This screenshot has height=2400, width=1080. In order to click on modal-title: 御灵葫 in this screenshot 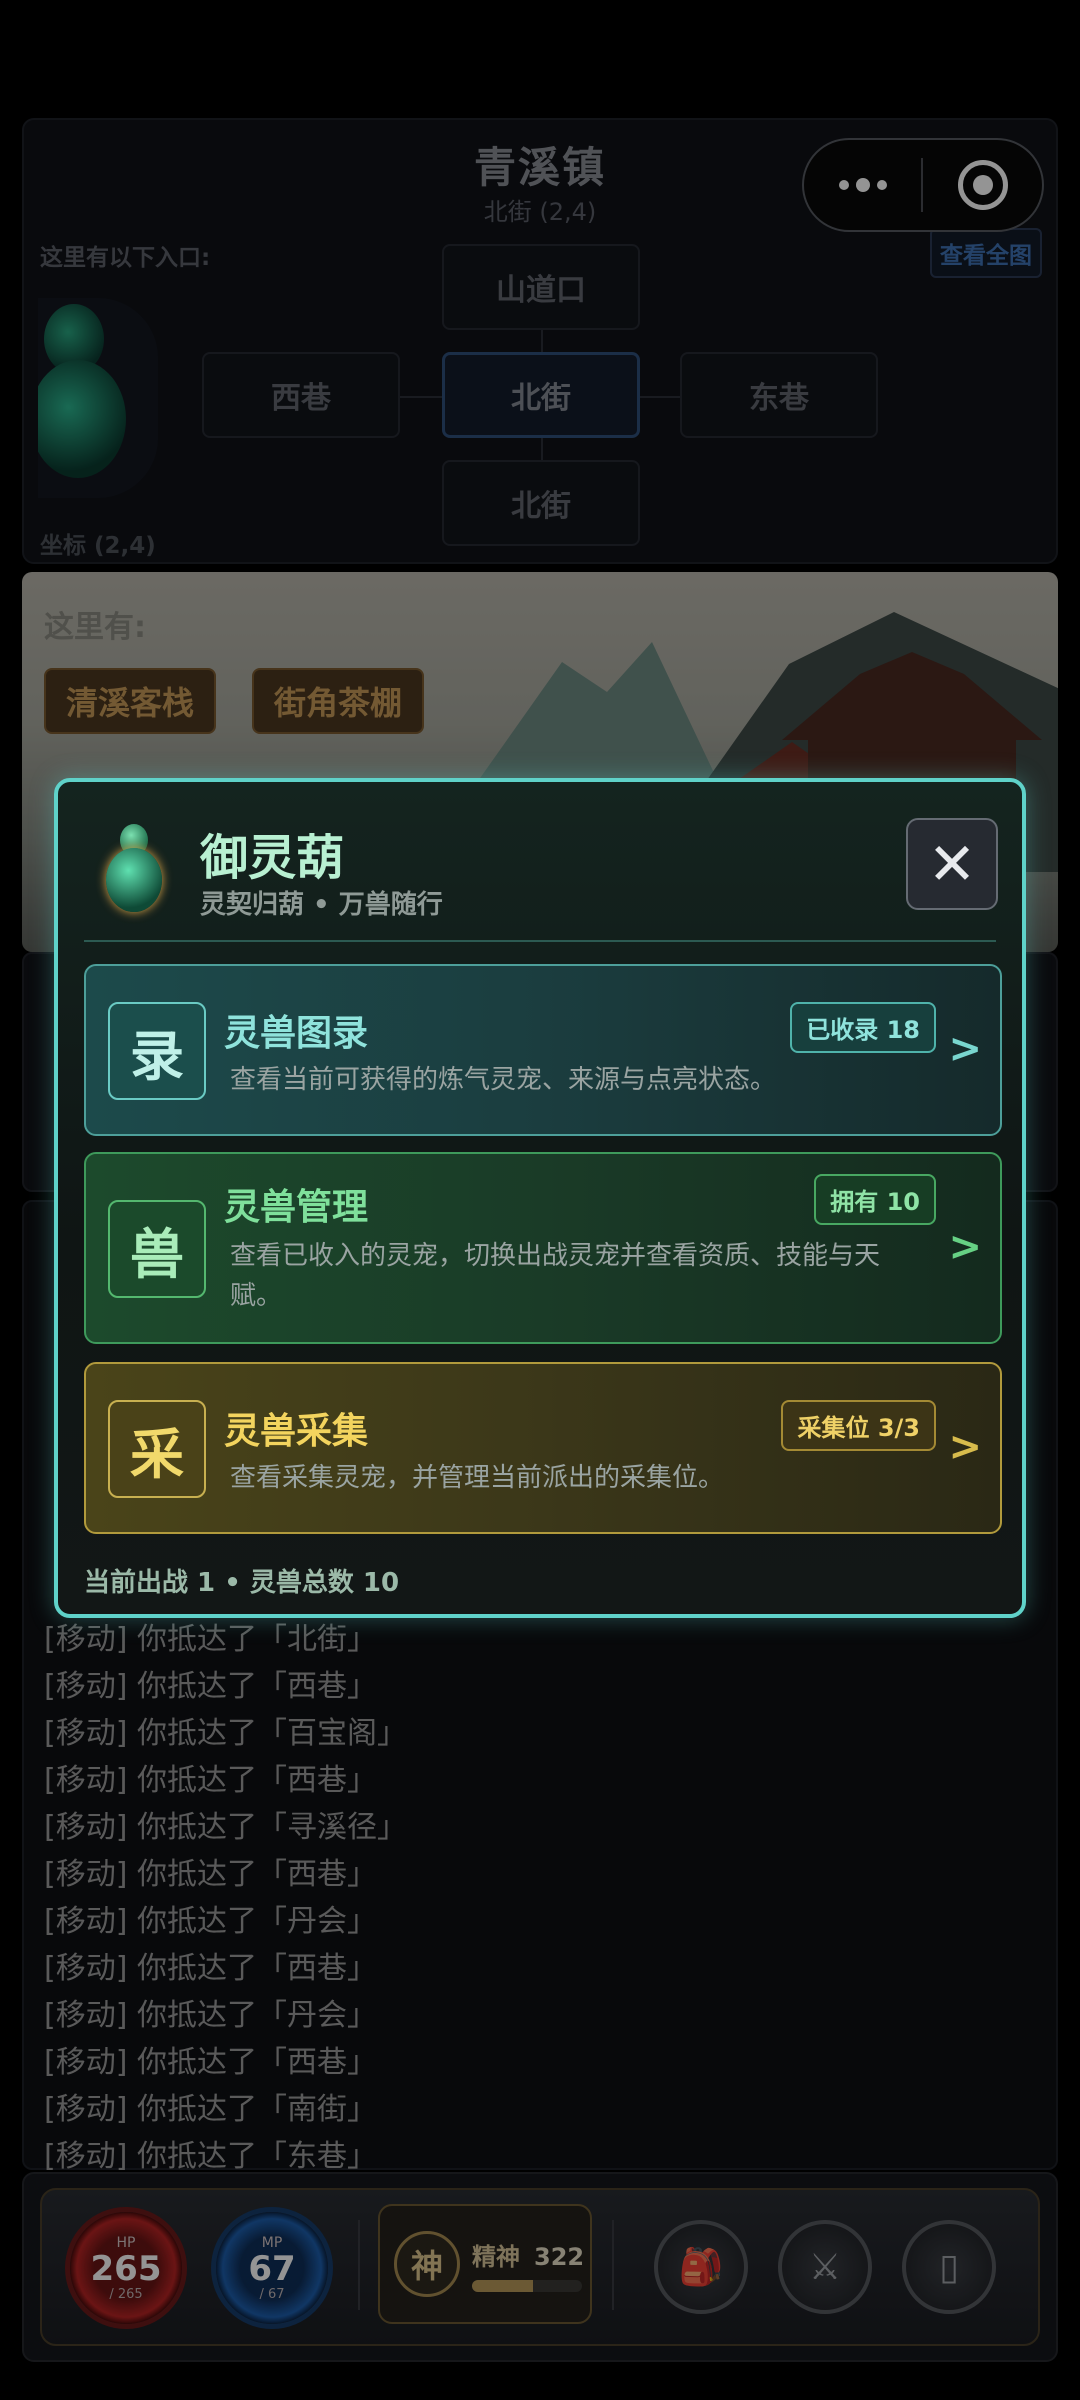, I will do `click(272, 858)`.